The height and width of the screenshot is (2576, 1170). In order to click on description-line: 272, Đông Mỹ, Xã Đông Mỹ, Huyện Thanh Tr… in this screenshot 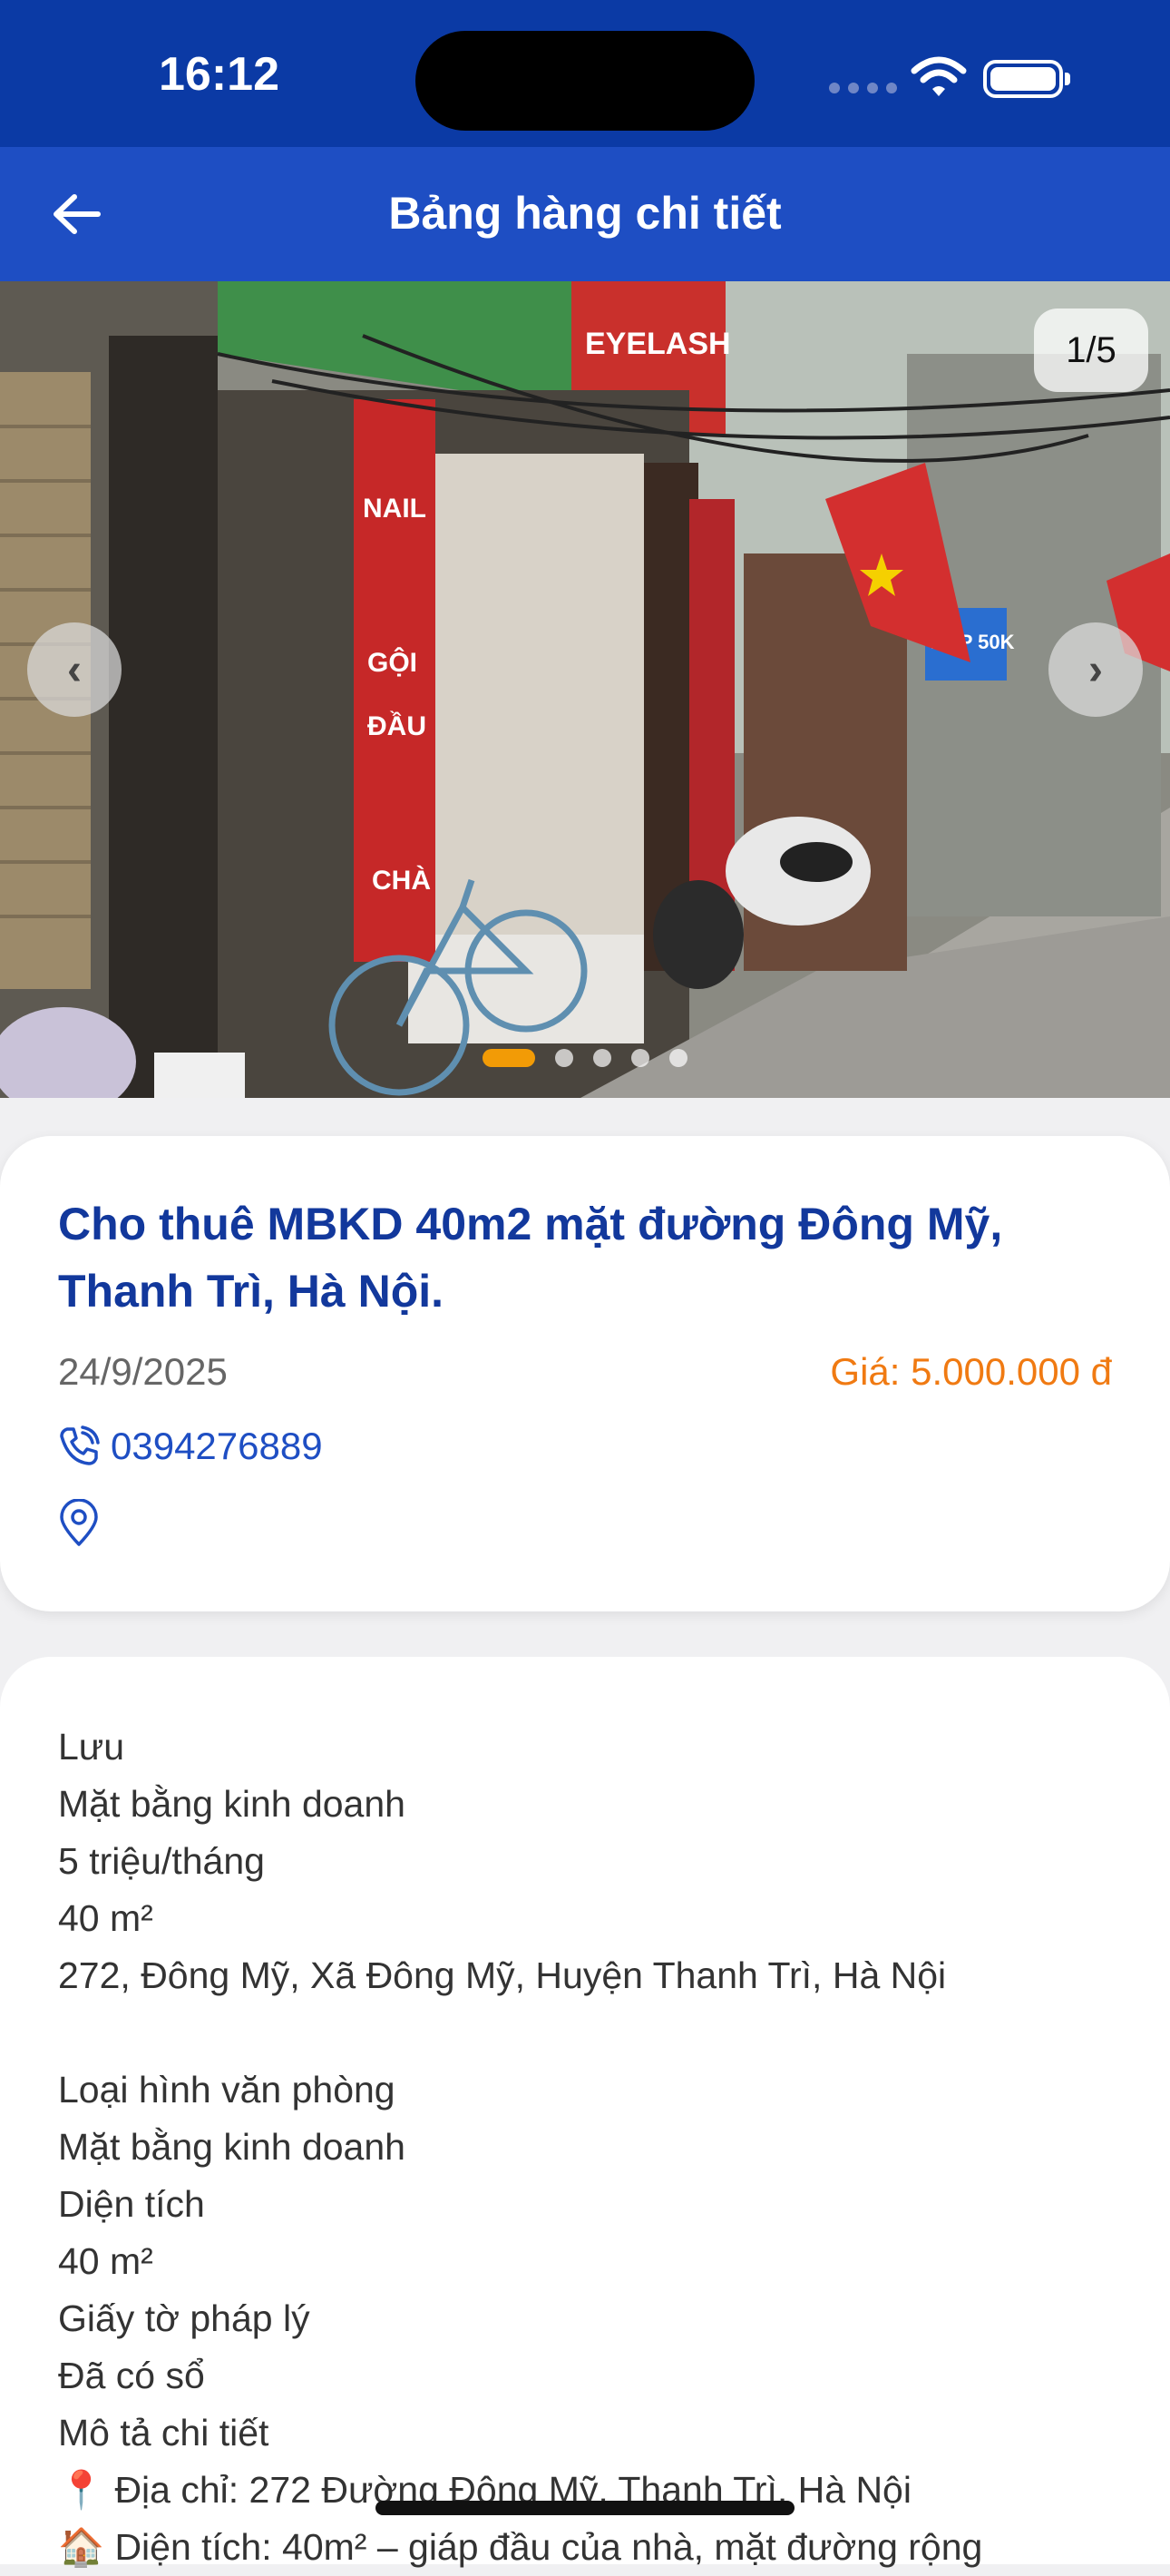, I will do `click(502, 1975)`.